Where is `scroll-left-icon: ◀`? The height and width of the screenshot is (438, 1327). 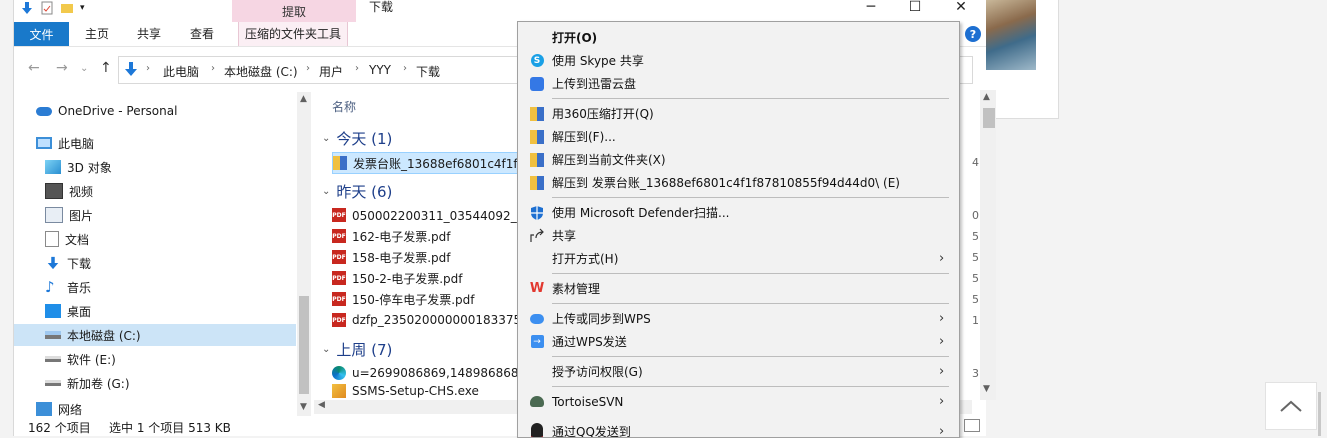 scroll-left-icon: ◀ is located at coordinates (321, 405).